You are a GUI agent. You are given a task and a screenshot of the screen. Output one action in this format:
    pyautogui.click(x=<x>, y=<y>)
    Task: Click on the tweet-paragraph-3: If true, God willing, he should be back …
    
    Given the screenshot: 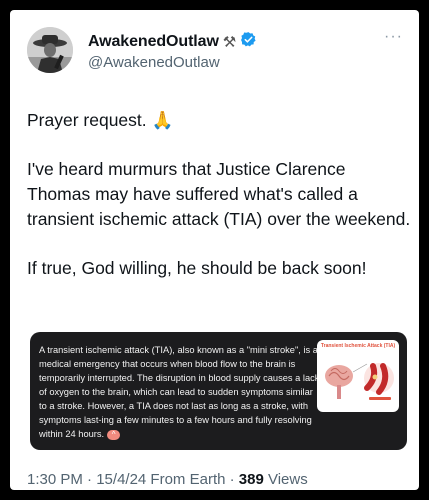 What is the action you would take?
    pyautogui.click(x=197, y=268)
    